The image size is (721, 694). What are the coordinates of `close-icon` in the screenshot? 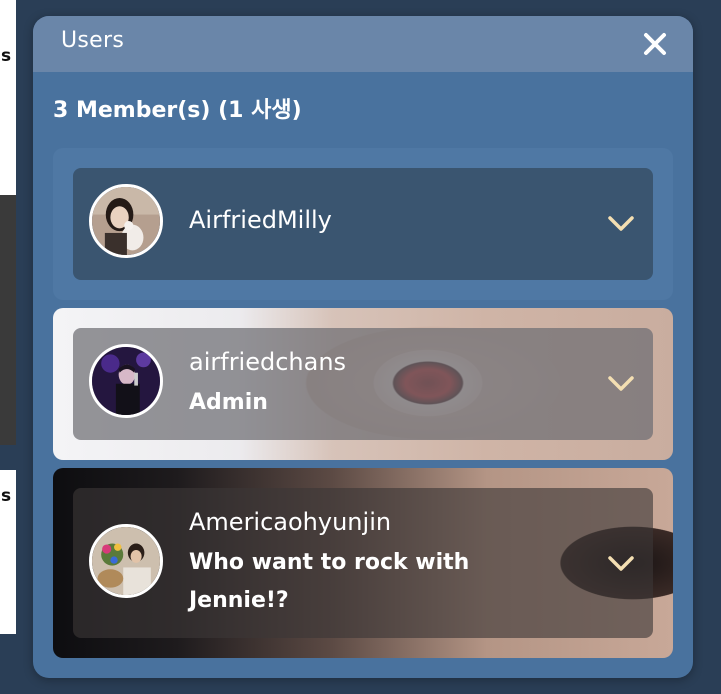 It's located at (655, 44).